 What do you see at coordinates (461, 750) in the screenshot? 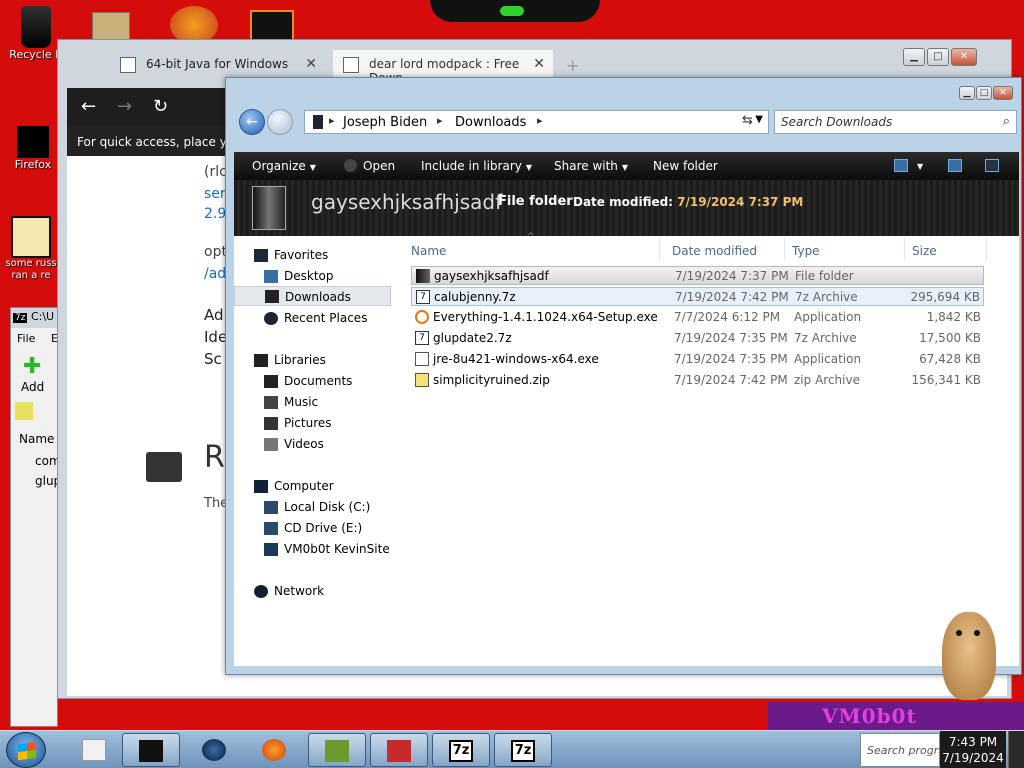
I see `taskbar-7zip-1: 7z` at bounding box center [461, 750].